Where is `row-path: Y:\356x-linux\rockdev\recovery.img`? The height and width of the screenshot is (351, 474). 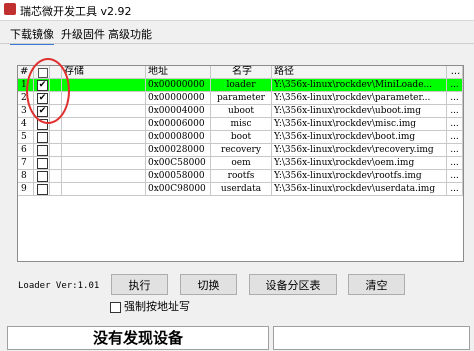
row-path: Y:\356x-linux\rockdev\recovery.img is located at coordinates (359, 150).